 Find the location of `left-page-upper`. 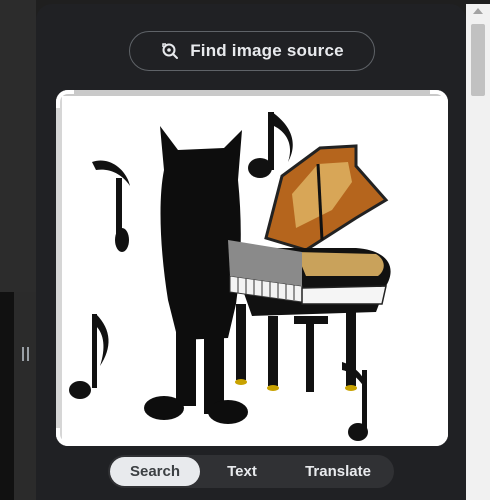

left-page-upper is located at coordinates (18, 146).